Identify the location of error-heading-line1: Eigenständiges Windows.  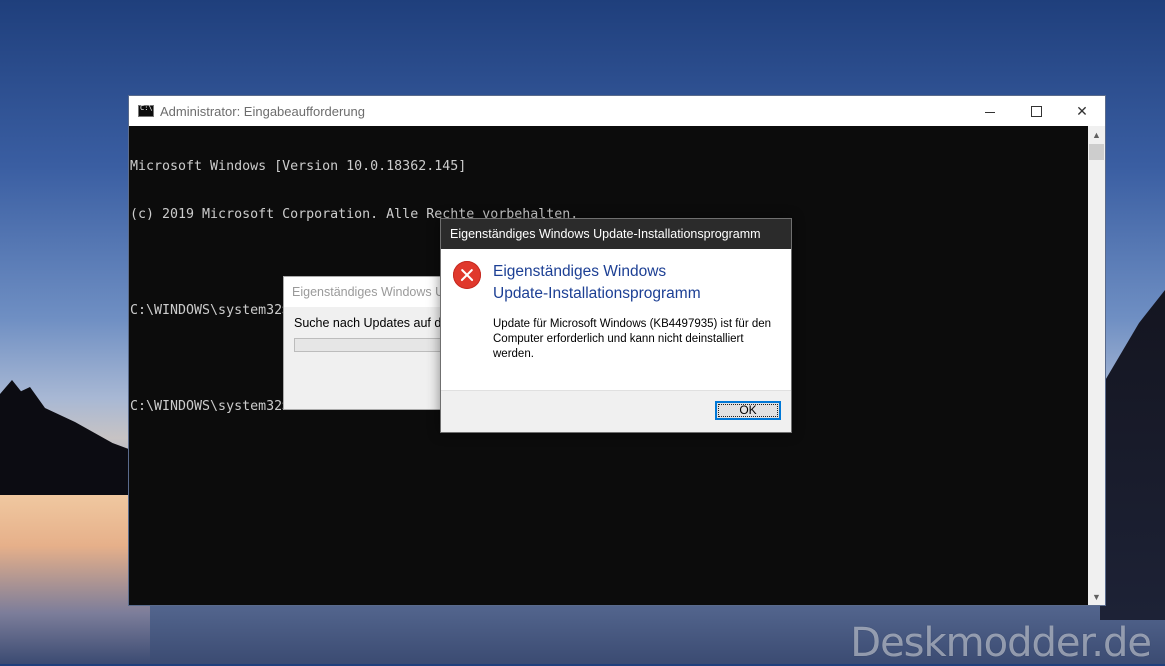
(580, 271).